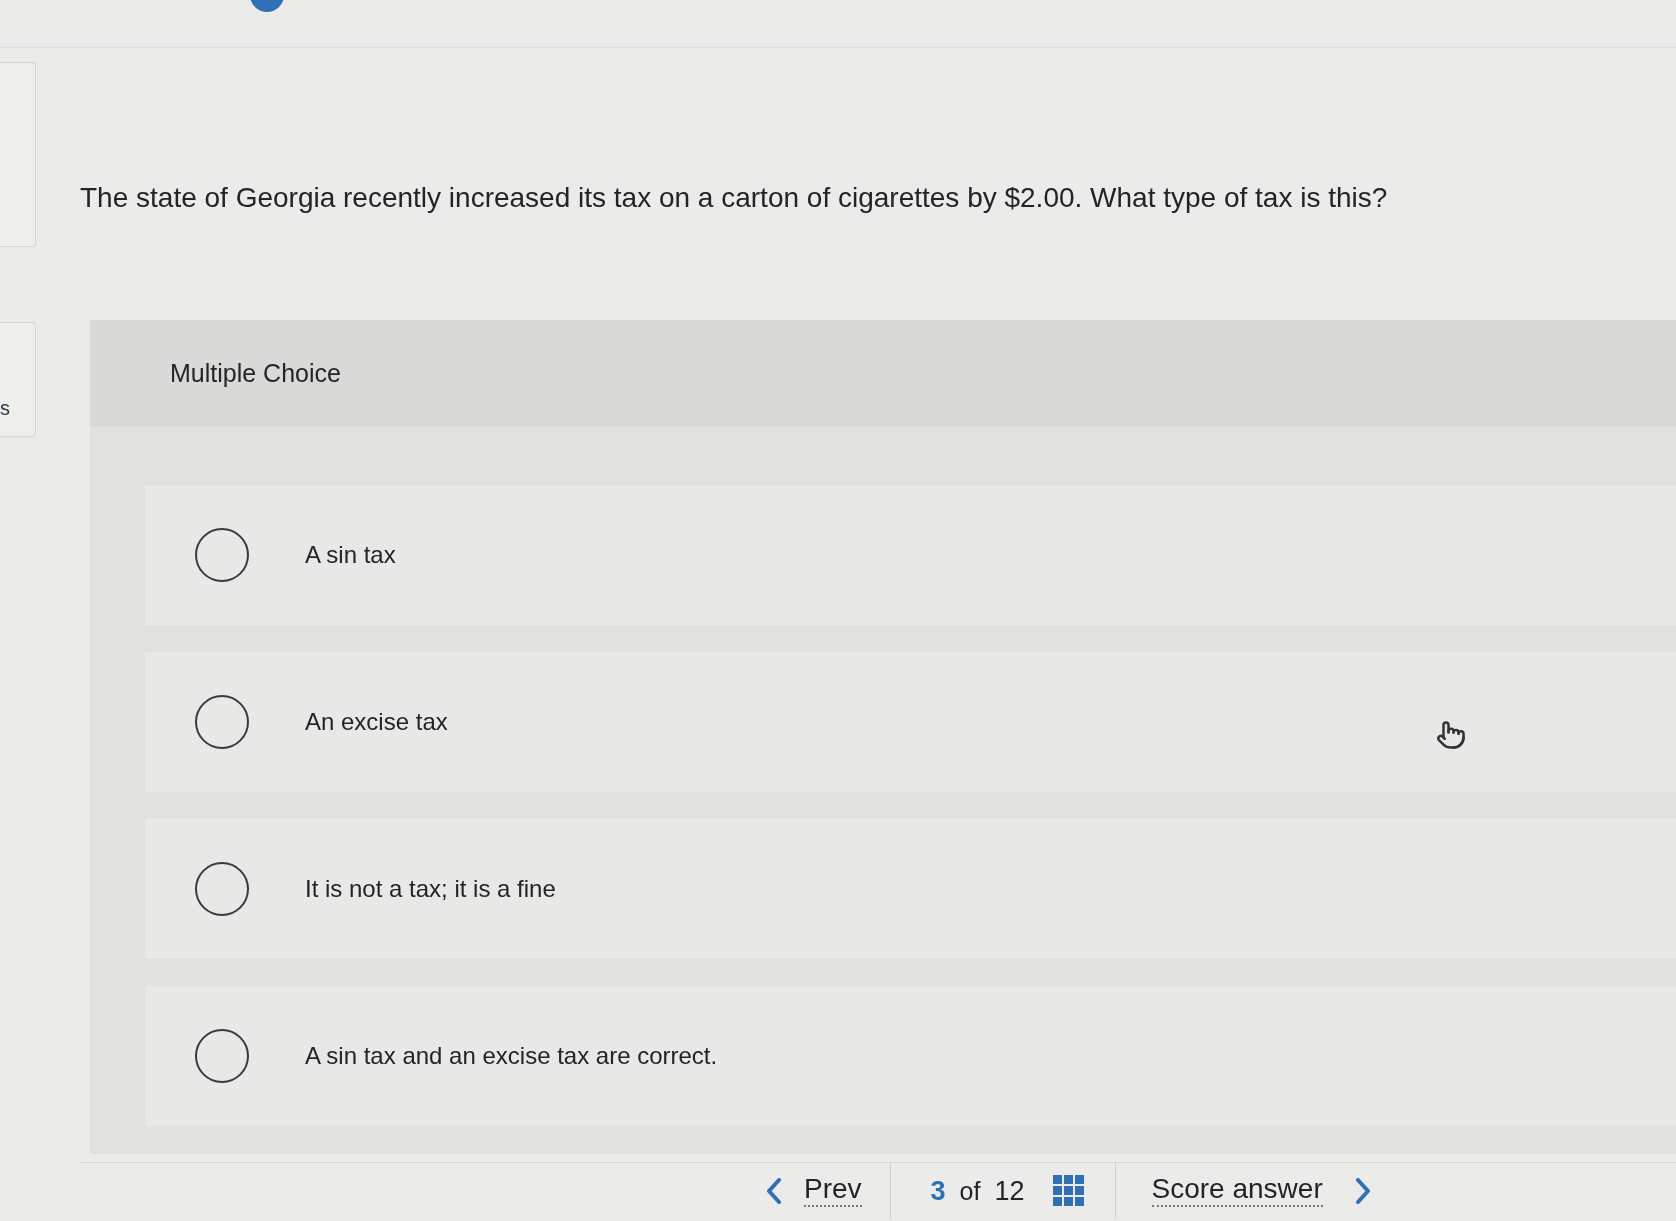  Describe the element at coordinates (511, 1056) in the screenshot. I see `option-label: A sin tax and an excise tax are correct.` at that location.